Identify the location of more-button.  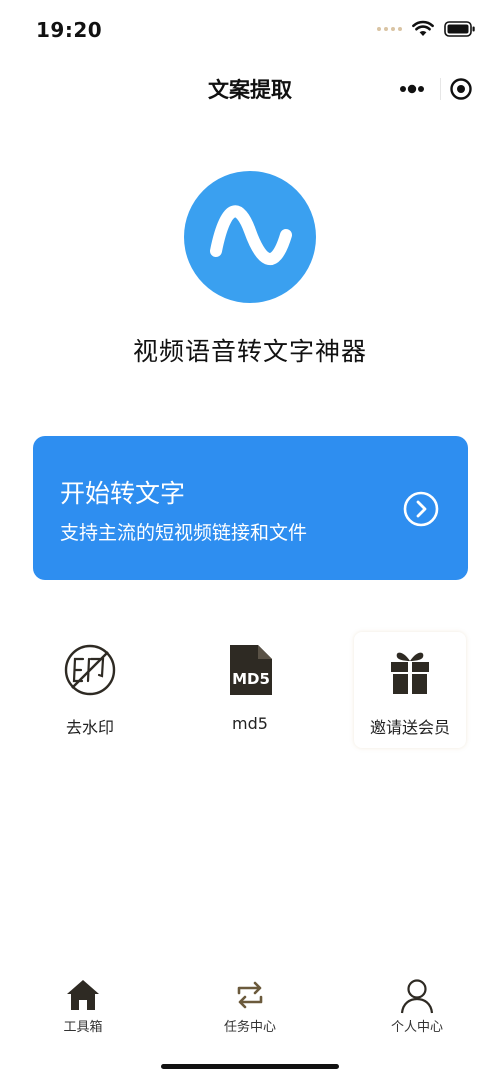
(412, 89).